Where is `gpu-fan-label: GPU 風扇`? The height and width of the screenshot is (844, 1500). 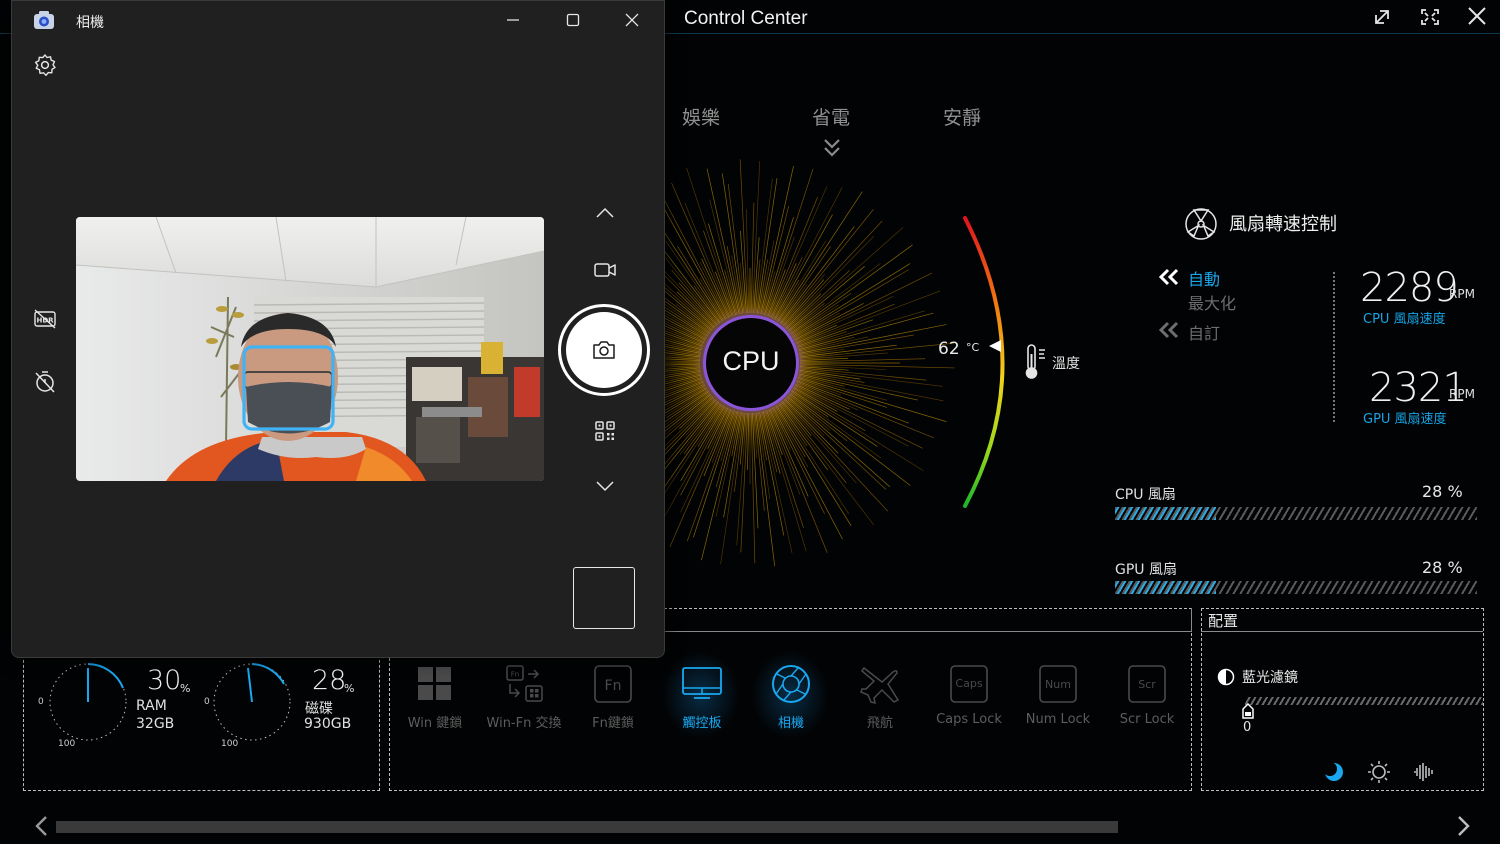
gpu-fan-label: GPU 風扇 is located at coordinates (1146, 570).